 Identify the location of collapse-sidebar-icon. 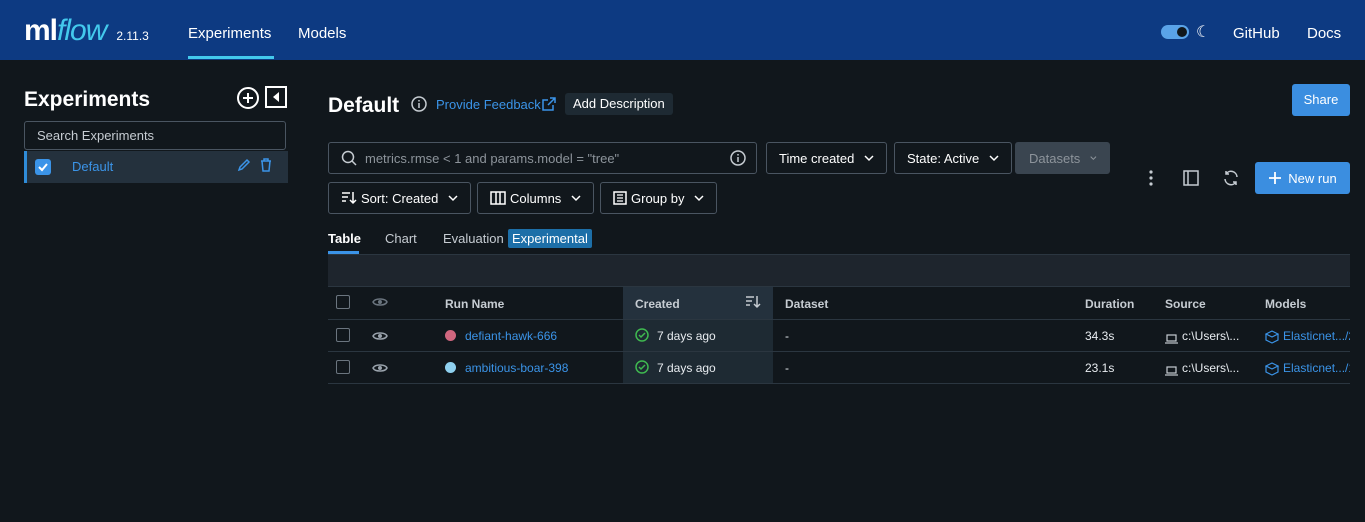
(276, 97).